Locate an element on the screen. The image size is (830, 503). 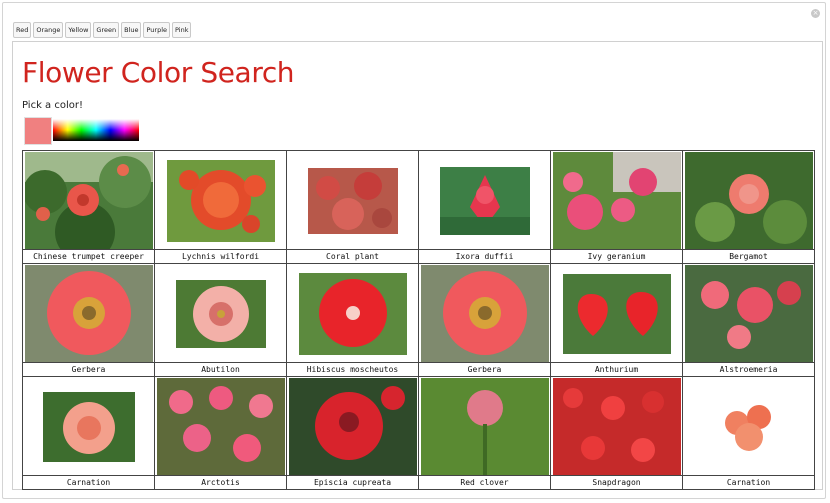
flower-card: Coral plant is located at coordinates (352, 207).